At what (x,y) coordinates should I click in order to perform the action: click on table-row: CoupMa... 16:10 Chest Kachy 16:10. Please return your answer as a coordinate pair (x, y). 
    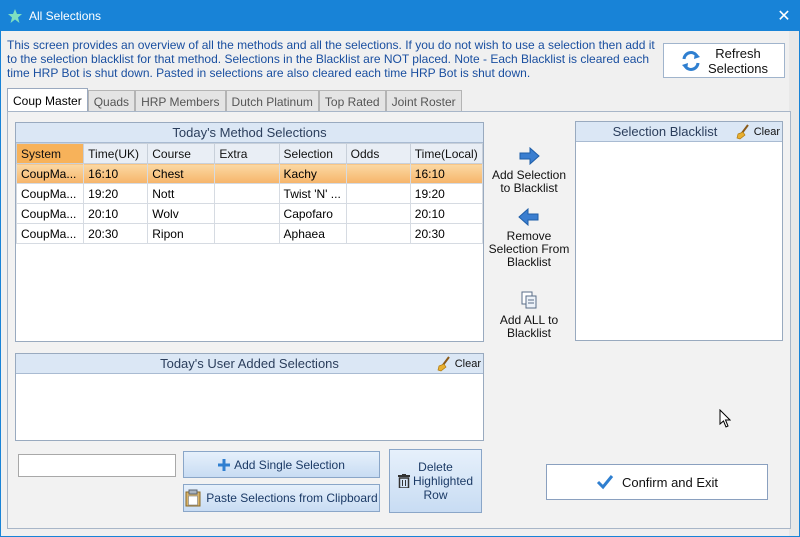
    Looking at the image, I should click on (249, 173).